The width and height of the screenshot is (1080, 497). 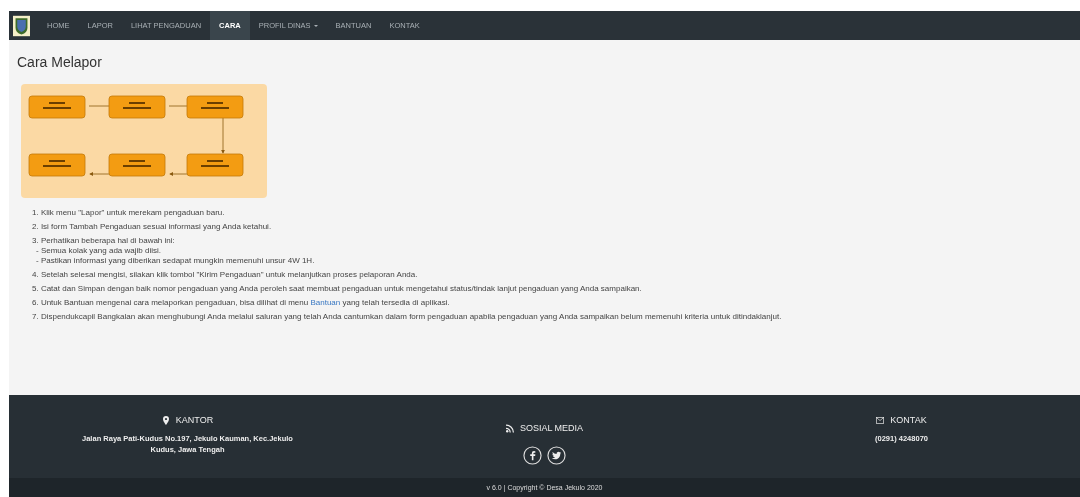 I want to click on instruction-text: 1. Klik menu "Lapor" untuk merekam pengaduan baru., so click(x=129, y=213).